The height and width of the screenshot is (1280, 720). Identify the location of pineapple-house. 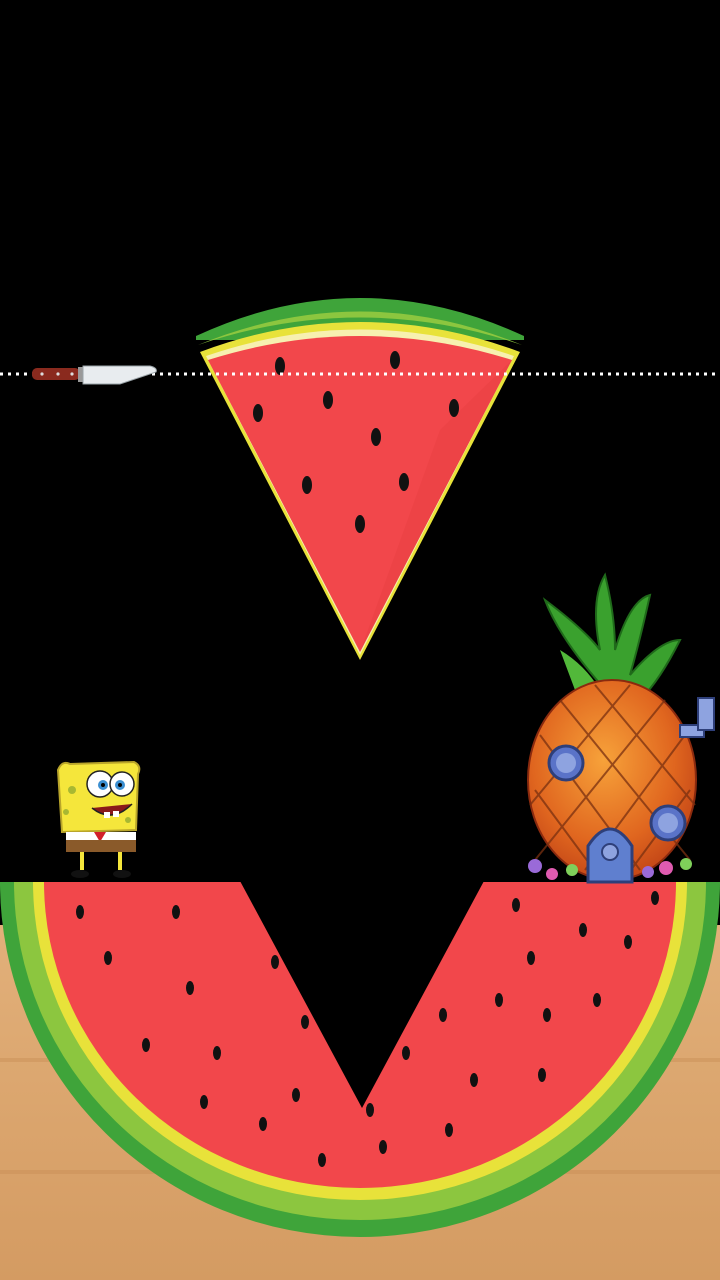
(621, 728).